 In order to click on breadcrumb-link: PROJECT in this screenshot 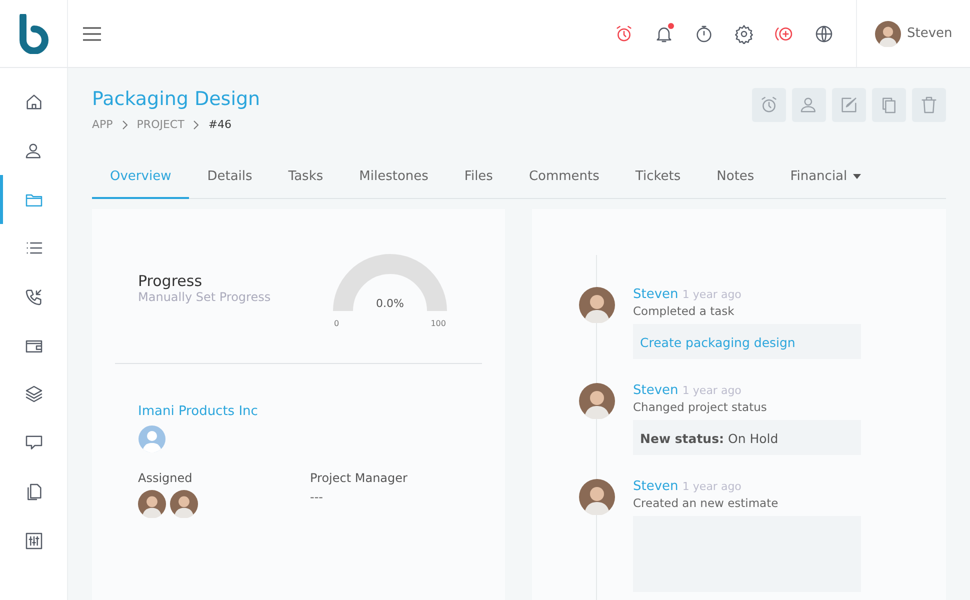, I will do `click(160, 124)`.